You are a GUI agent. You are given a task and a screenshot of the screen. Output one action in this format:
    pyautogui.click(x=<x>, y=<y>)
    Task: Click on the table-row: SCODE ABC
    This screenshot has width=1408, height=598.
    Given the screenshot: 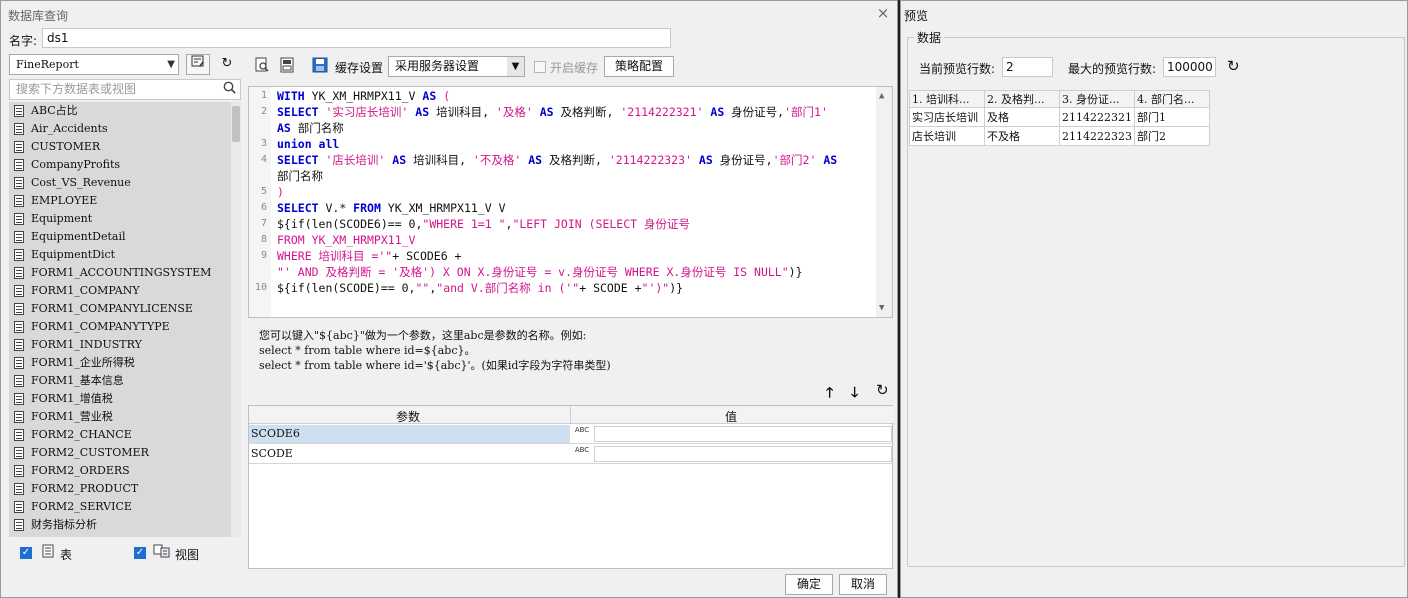 What is the action you would take?
    pyautogui.click(x=571, y=454)
    